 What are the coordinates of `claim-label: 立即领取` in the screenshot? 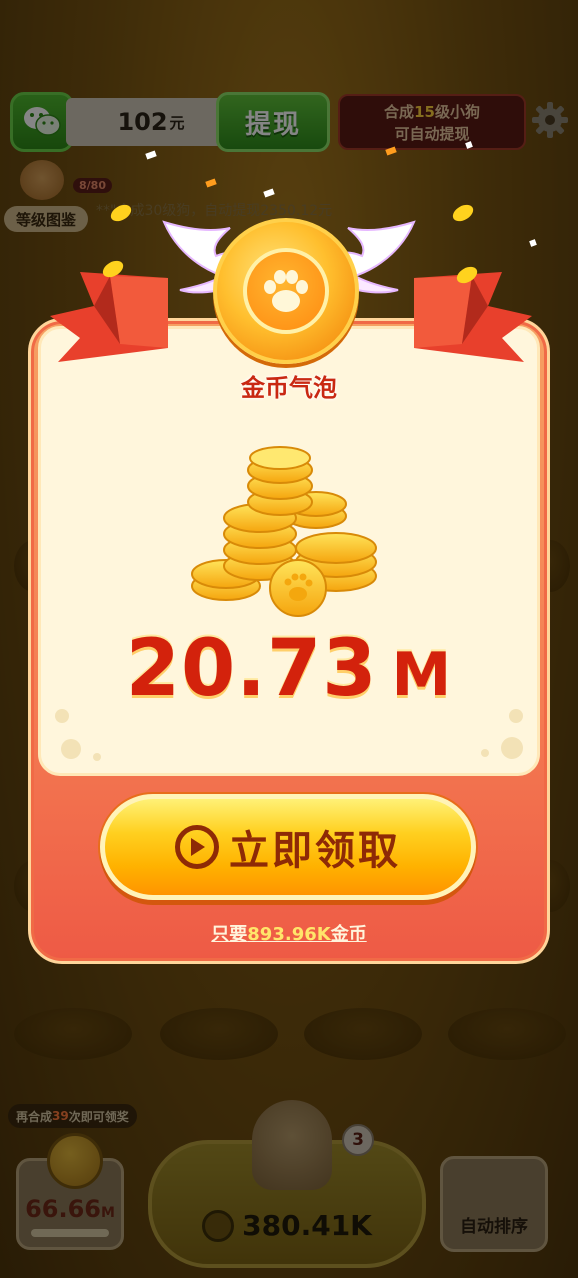 It's located at (315, 851).